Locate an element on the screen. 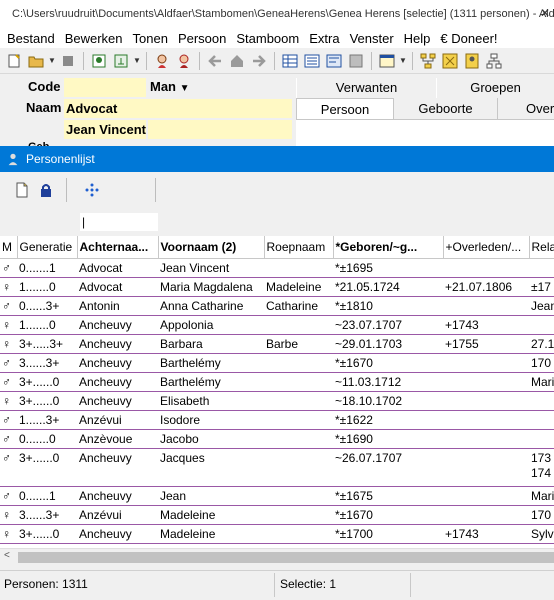 The image size is (554, 600). grid-view-button is located at coordinates (290, 61).